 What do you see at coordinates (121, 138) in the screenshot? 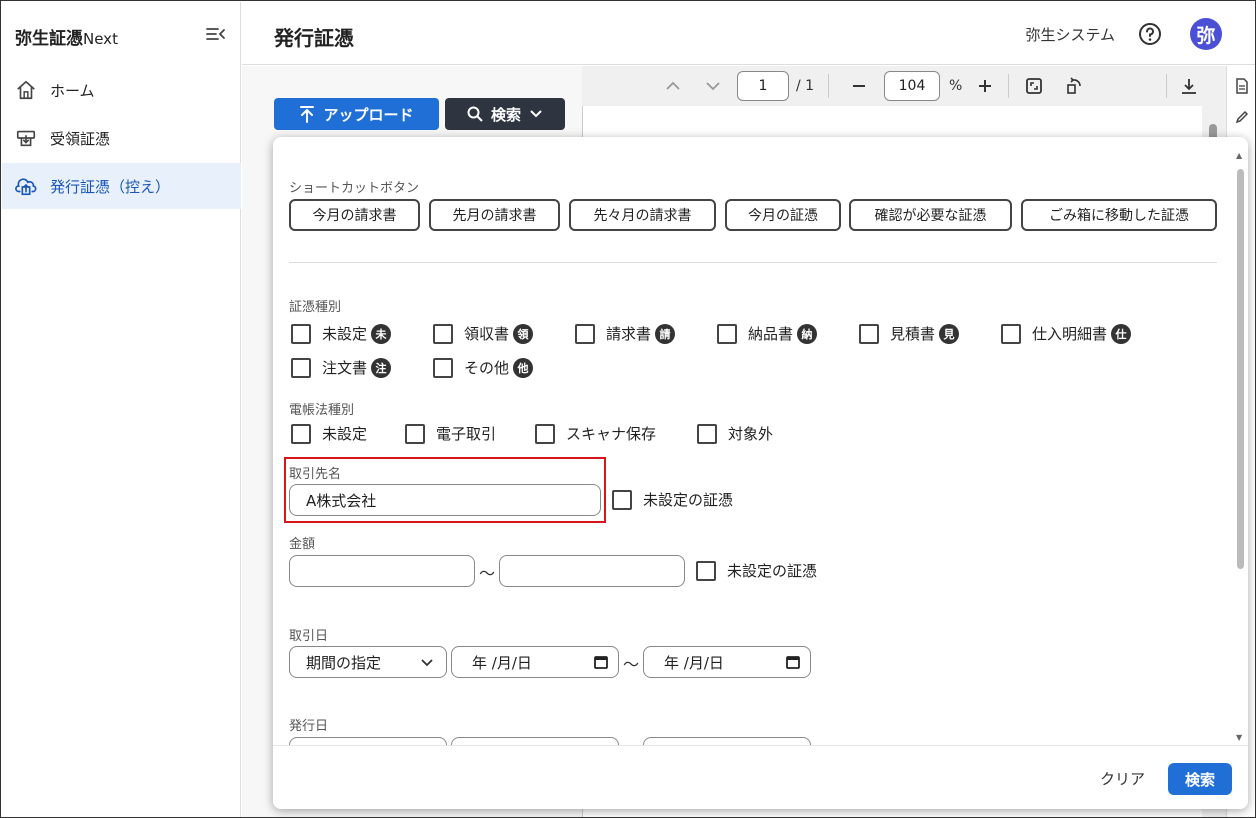
I see `sidebar-item-received: 受領証憑` at bounding box center [121, 138].